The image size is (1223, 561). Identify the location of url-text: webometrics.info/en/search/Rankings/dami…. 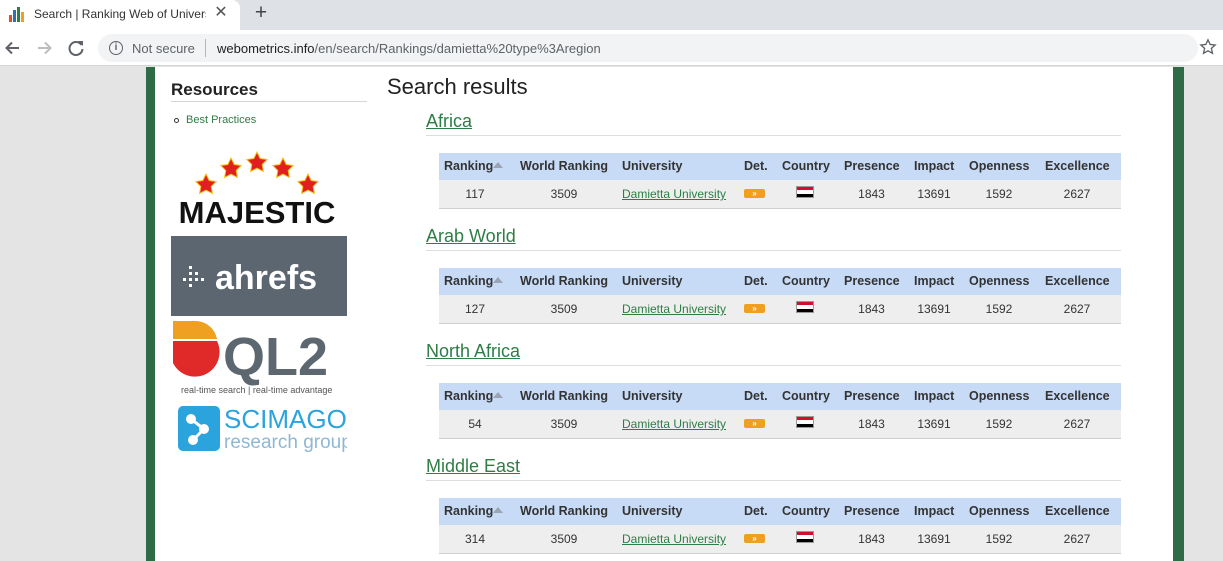
(409, 48).